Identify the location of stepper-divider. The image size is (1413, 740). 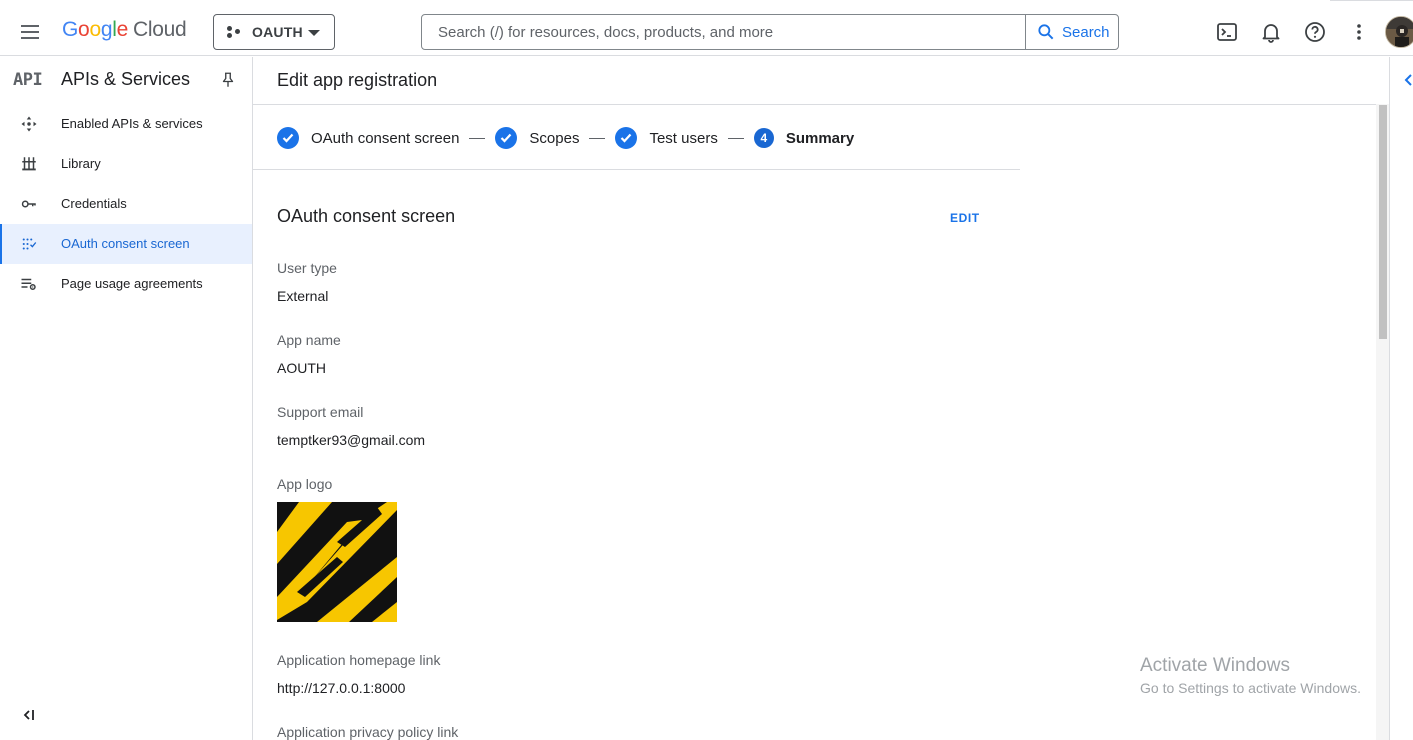
(636, 169).